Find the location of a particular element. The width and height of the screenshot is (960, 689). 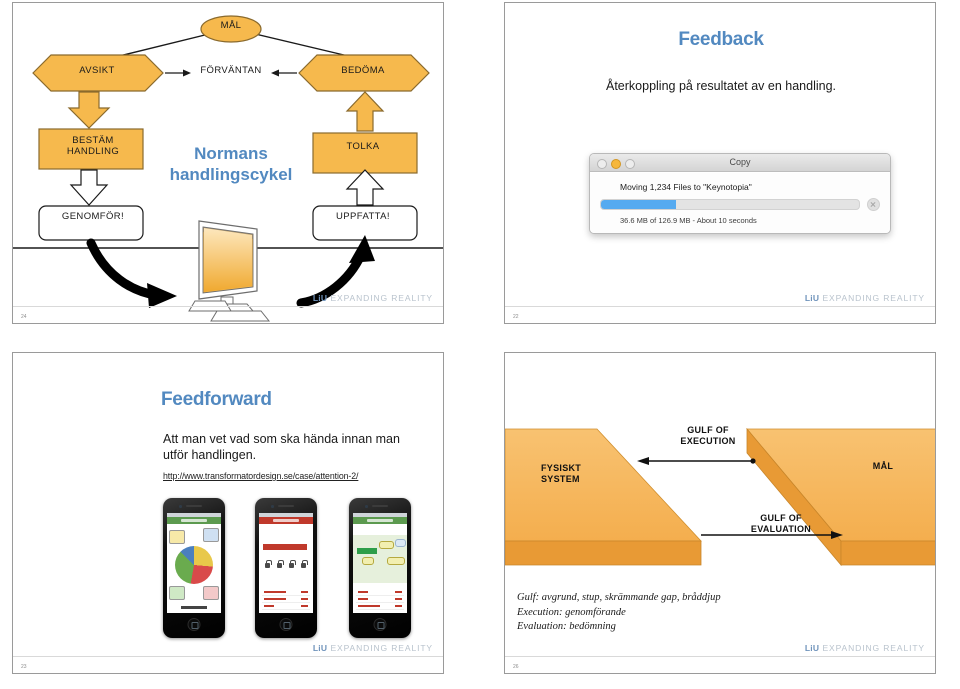

copy-status: 36.6 MB of 126.9 MB - About 10 seconds is located at coordinates (688, 220).